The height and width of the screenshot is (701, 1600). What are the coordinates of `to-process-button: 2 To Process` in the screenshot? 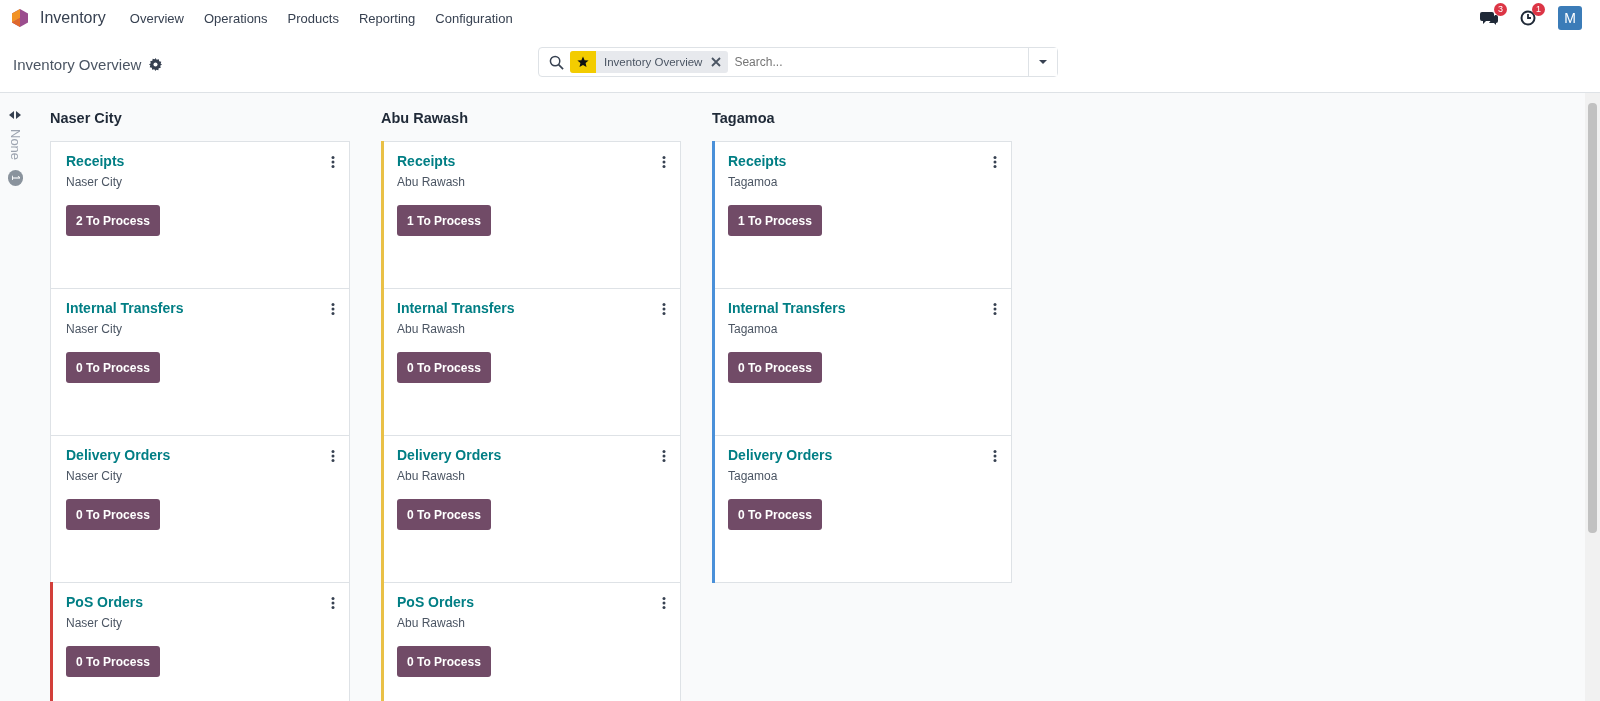 It's located at (113, 220).